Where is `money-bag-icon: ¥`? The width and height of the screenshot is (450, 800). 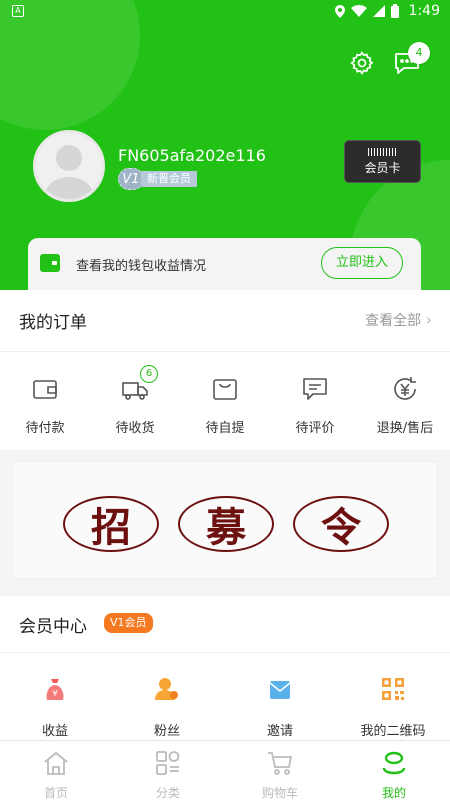 money-bag-icon: ¥ is located at coordinates (55, 689).